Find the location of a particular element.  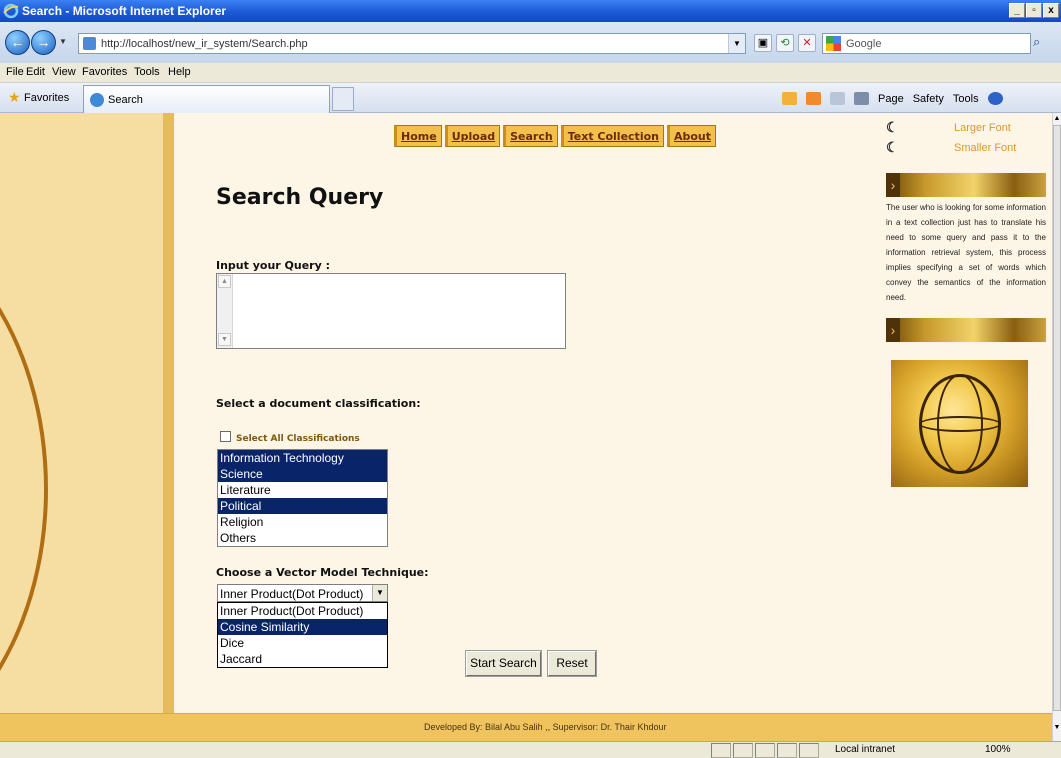

dropdown-arrow-icon: ▼ is located at coordinates (379, 593).